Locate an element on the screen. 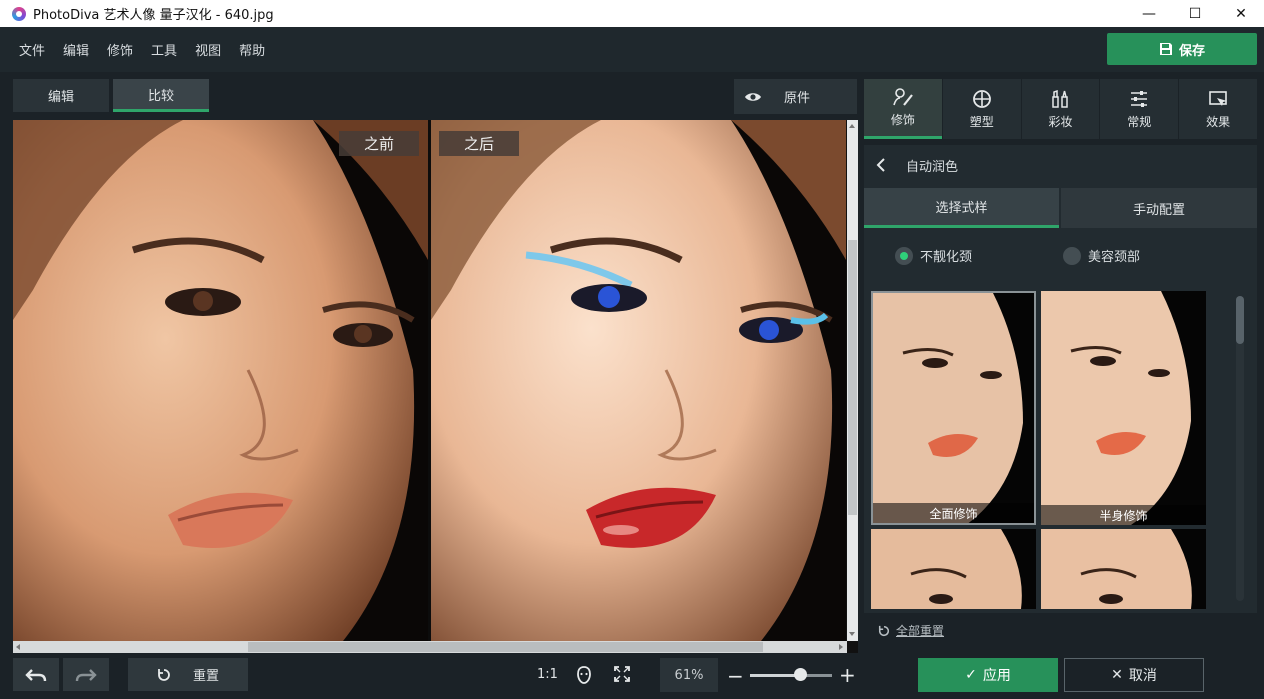  redo-icon is located at coordinates (86, 674).